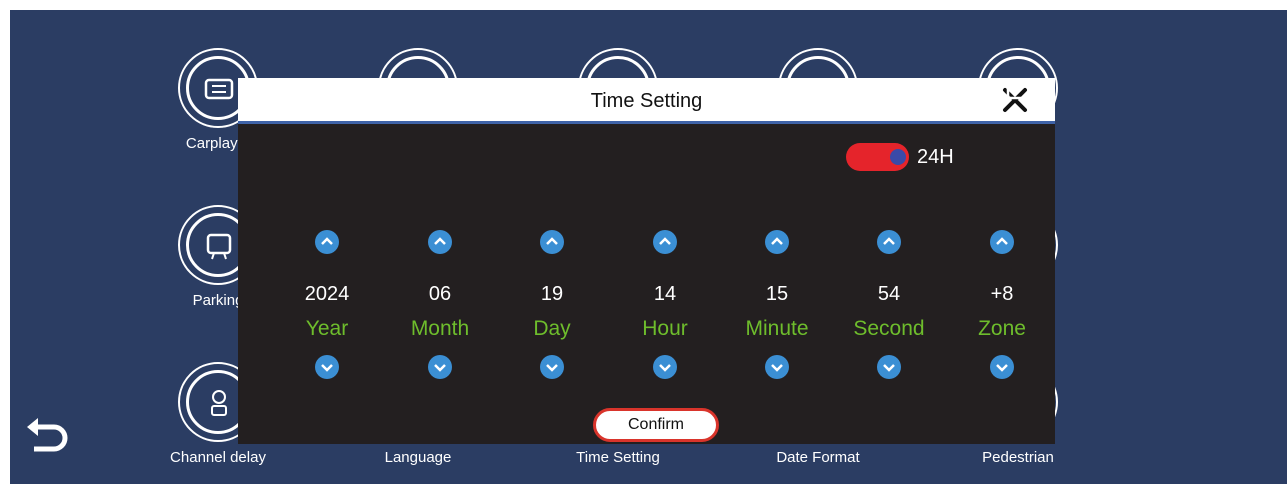  What do you see at coordinates (665, 294) in the screenshot?
I see `hour-value: 14` at bounding box center [665, 294].